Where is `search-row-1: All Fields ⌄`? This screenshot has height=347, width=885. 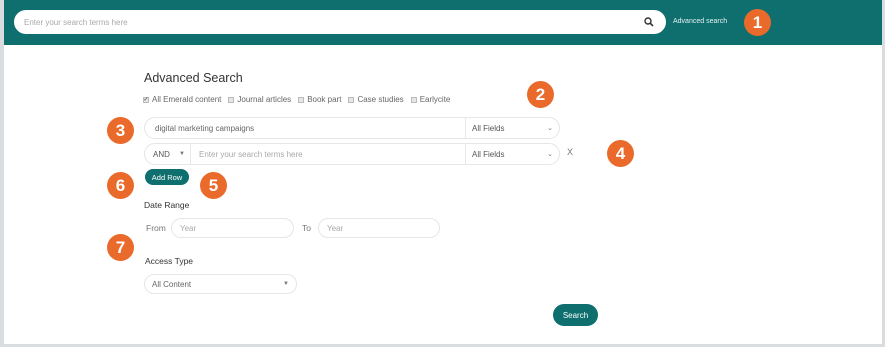
search-row-1: All Fields ⌄ is located at coordinates (352, 128).